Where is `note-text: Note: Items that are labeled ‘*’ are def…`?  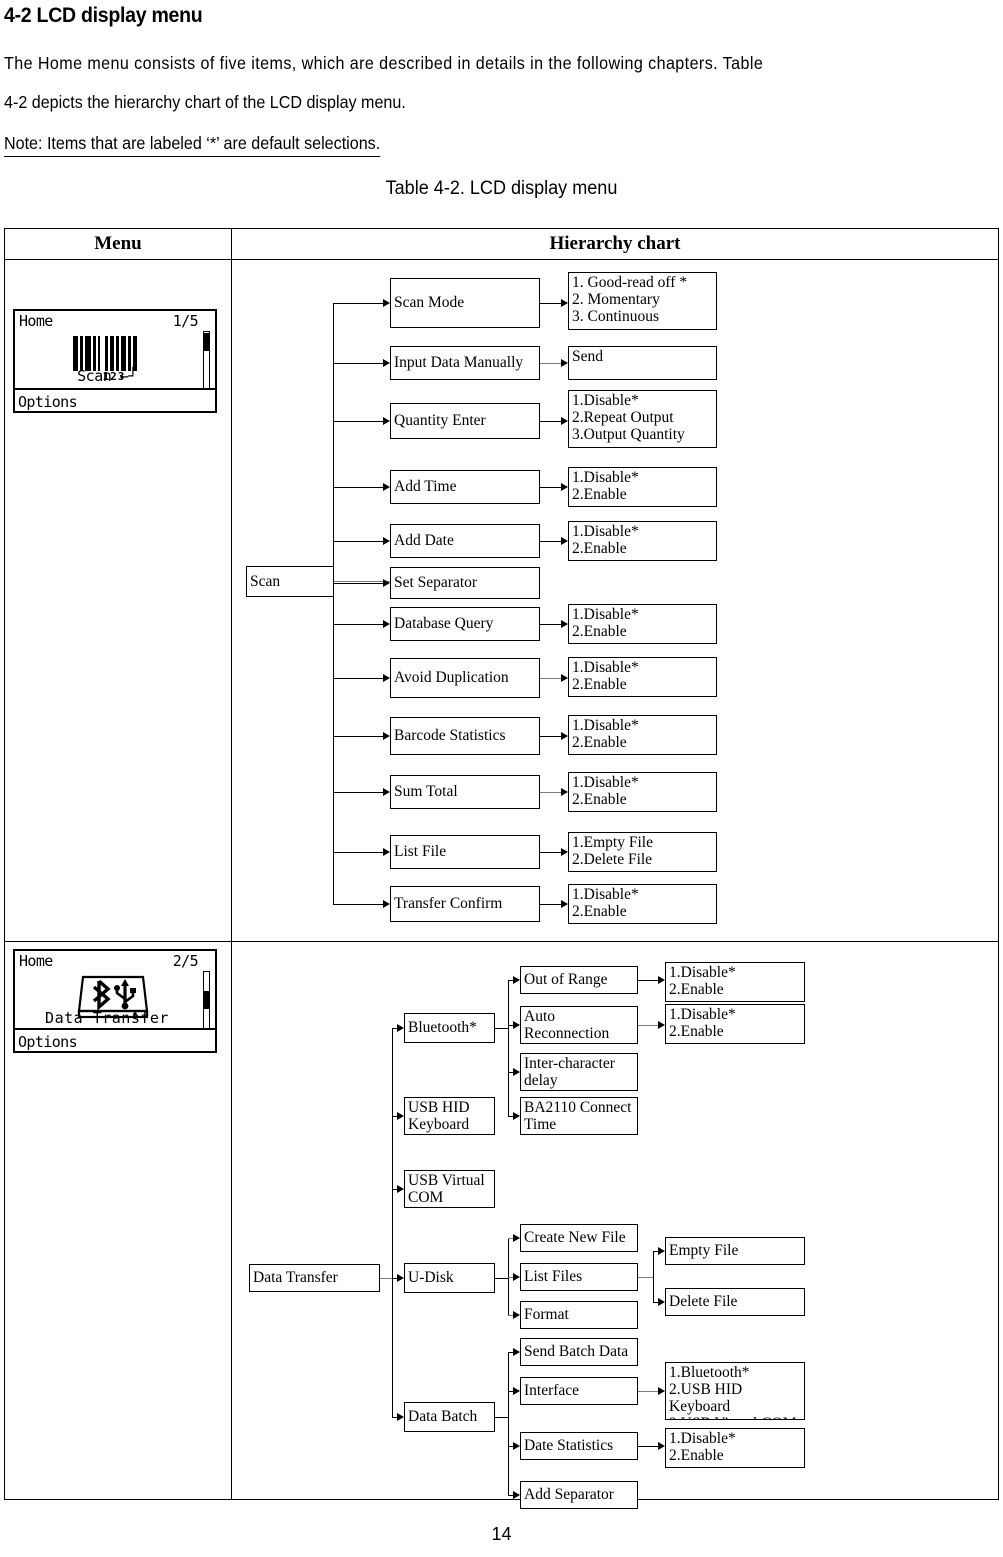
note-text: Note: Items that are labeled ‘*’ are def… is located at coordinates (192, 145).